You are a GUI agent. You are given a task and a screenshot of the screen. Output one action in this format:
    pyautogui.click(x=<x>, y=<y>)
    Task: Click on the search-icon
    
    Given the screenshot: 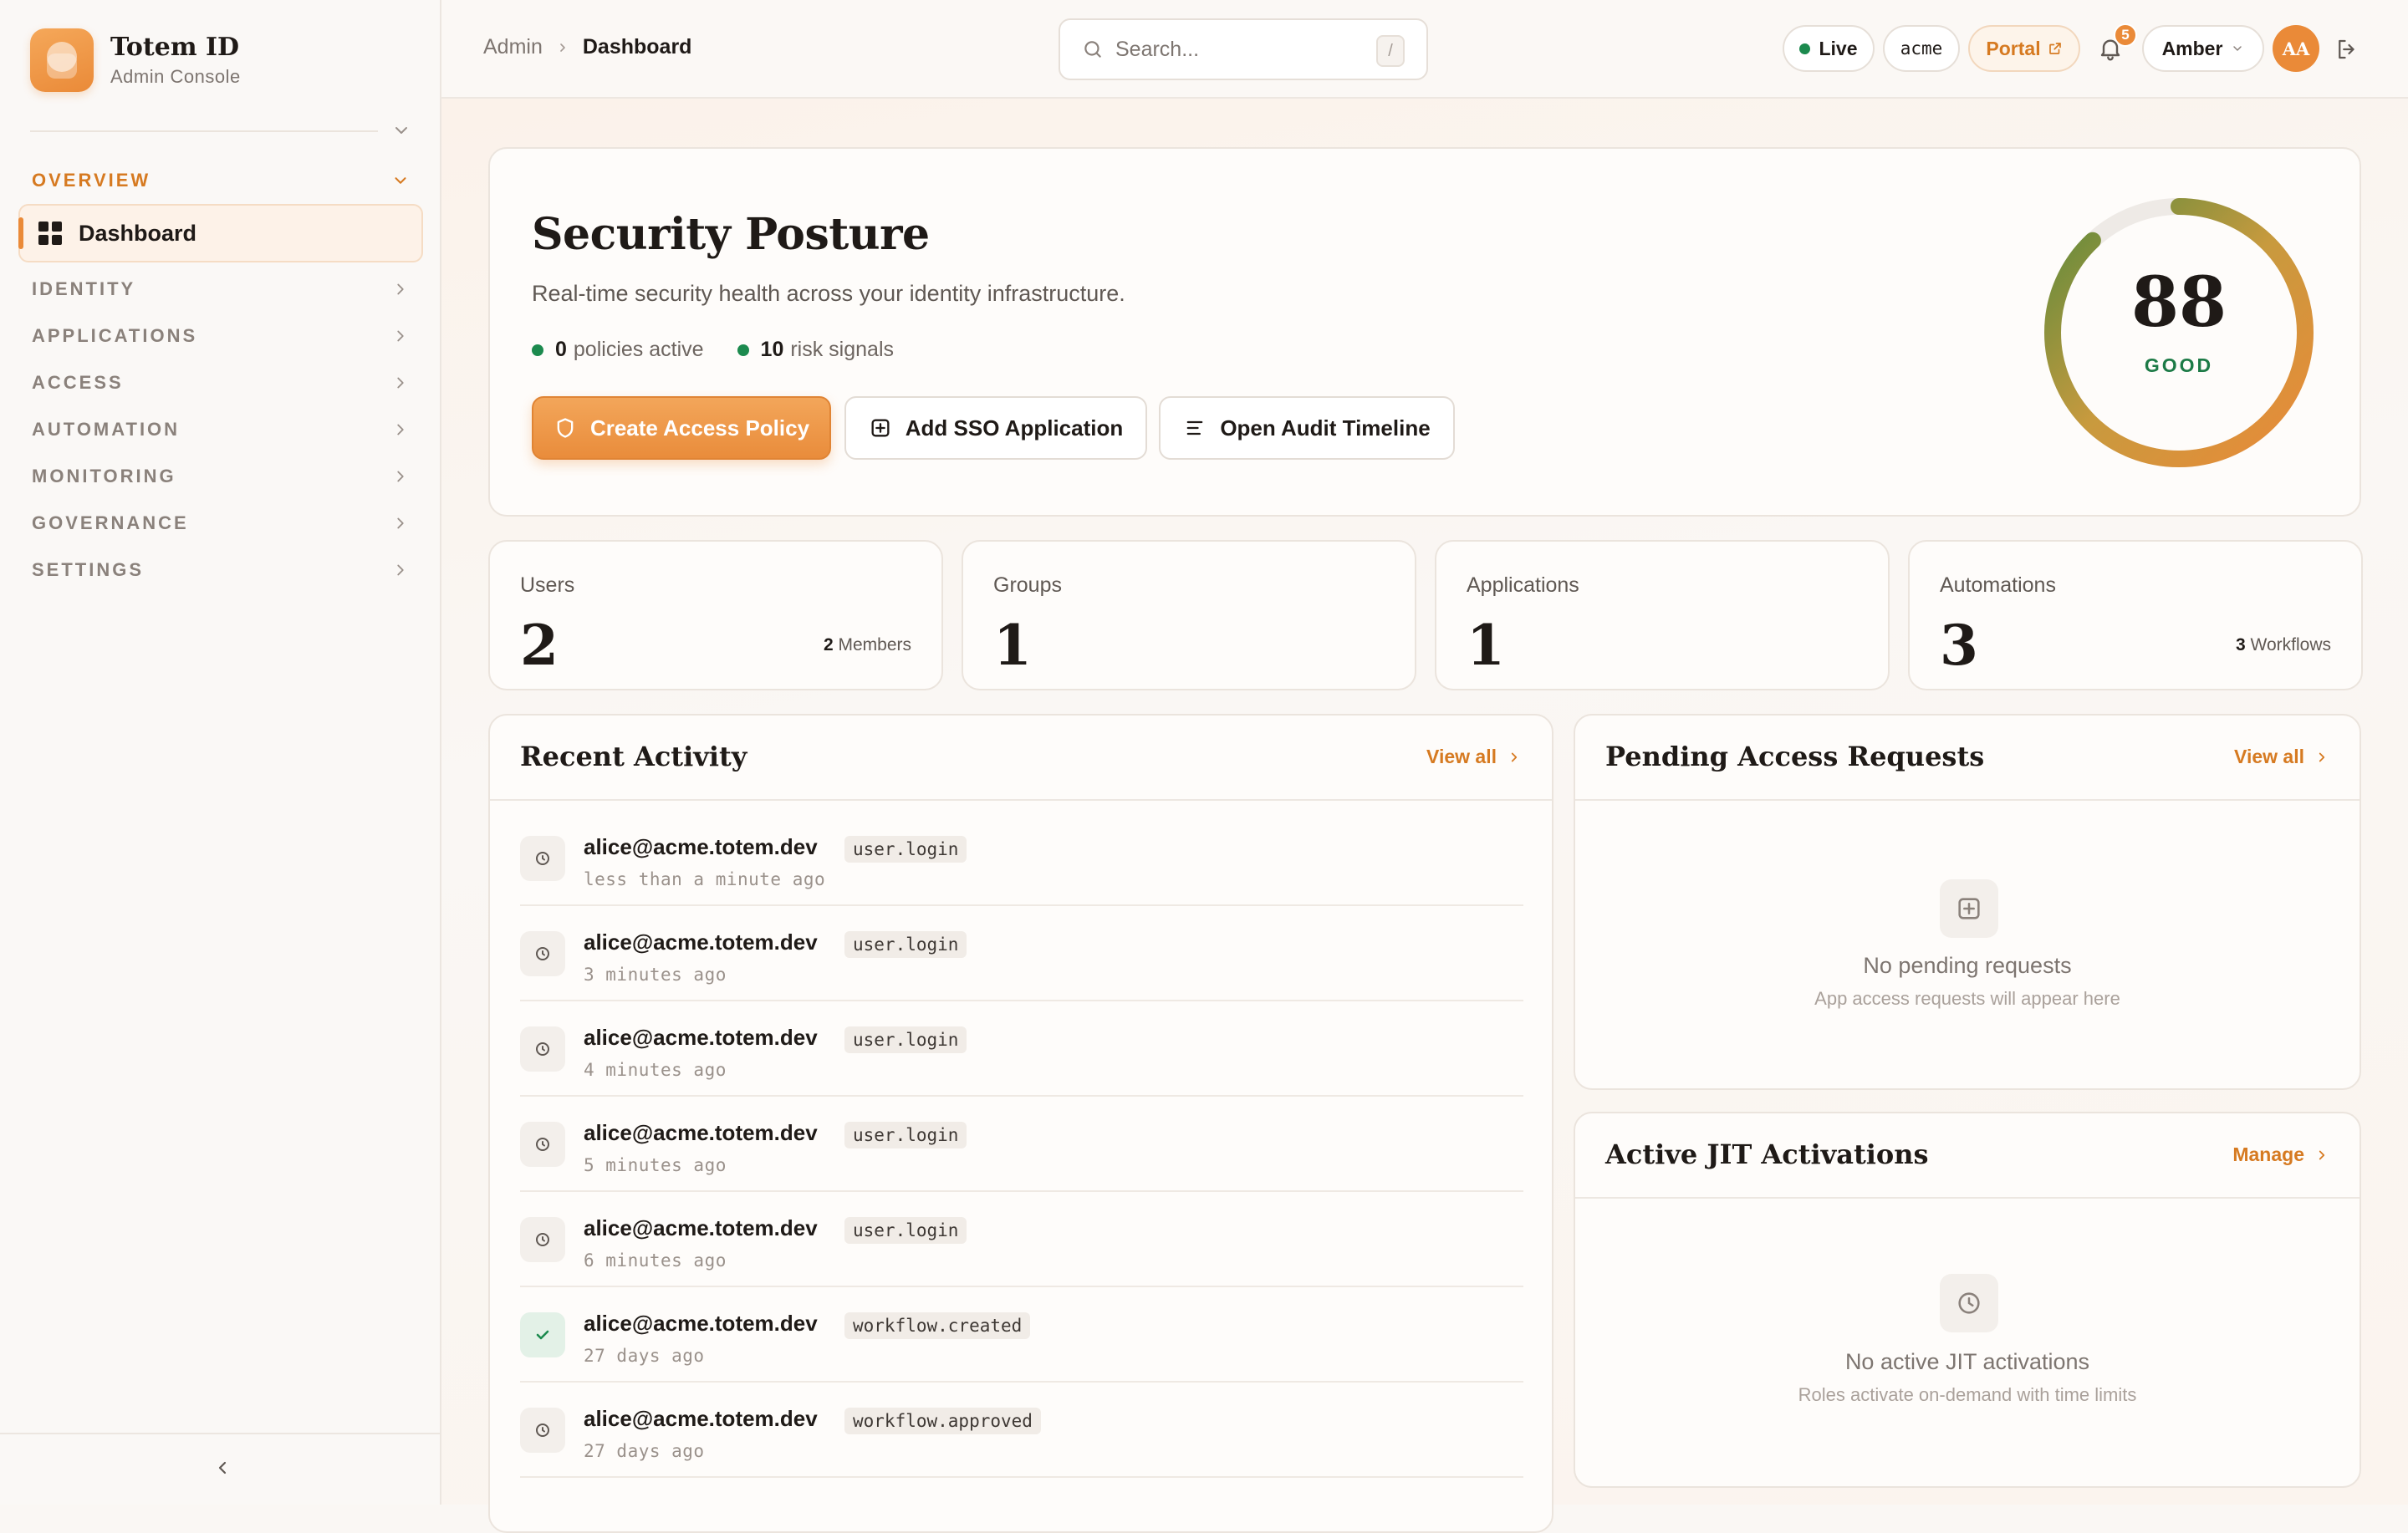 What is the action you would take?
    pyautogui.click(x=1092, y=49)
    